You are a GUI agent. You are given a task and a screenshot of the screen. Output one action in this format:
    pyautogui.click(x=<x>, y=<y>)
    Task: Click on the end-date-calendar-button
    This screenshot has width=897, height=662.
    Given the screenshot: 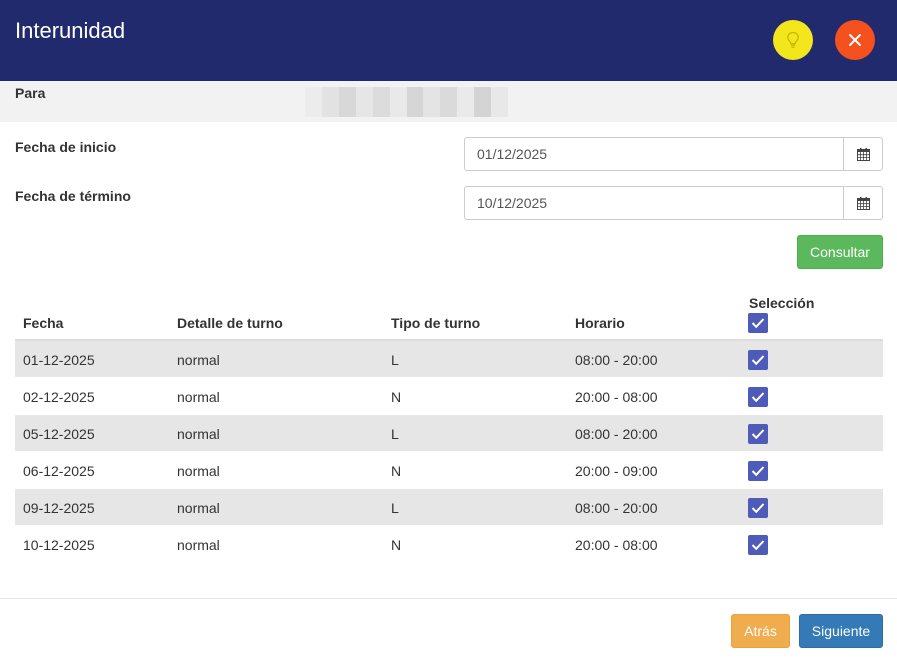 What is the action you would take?
    pyautogui.click(x=863, y=203)
    